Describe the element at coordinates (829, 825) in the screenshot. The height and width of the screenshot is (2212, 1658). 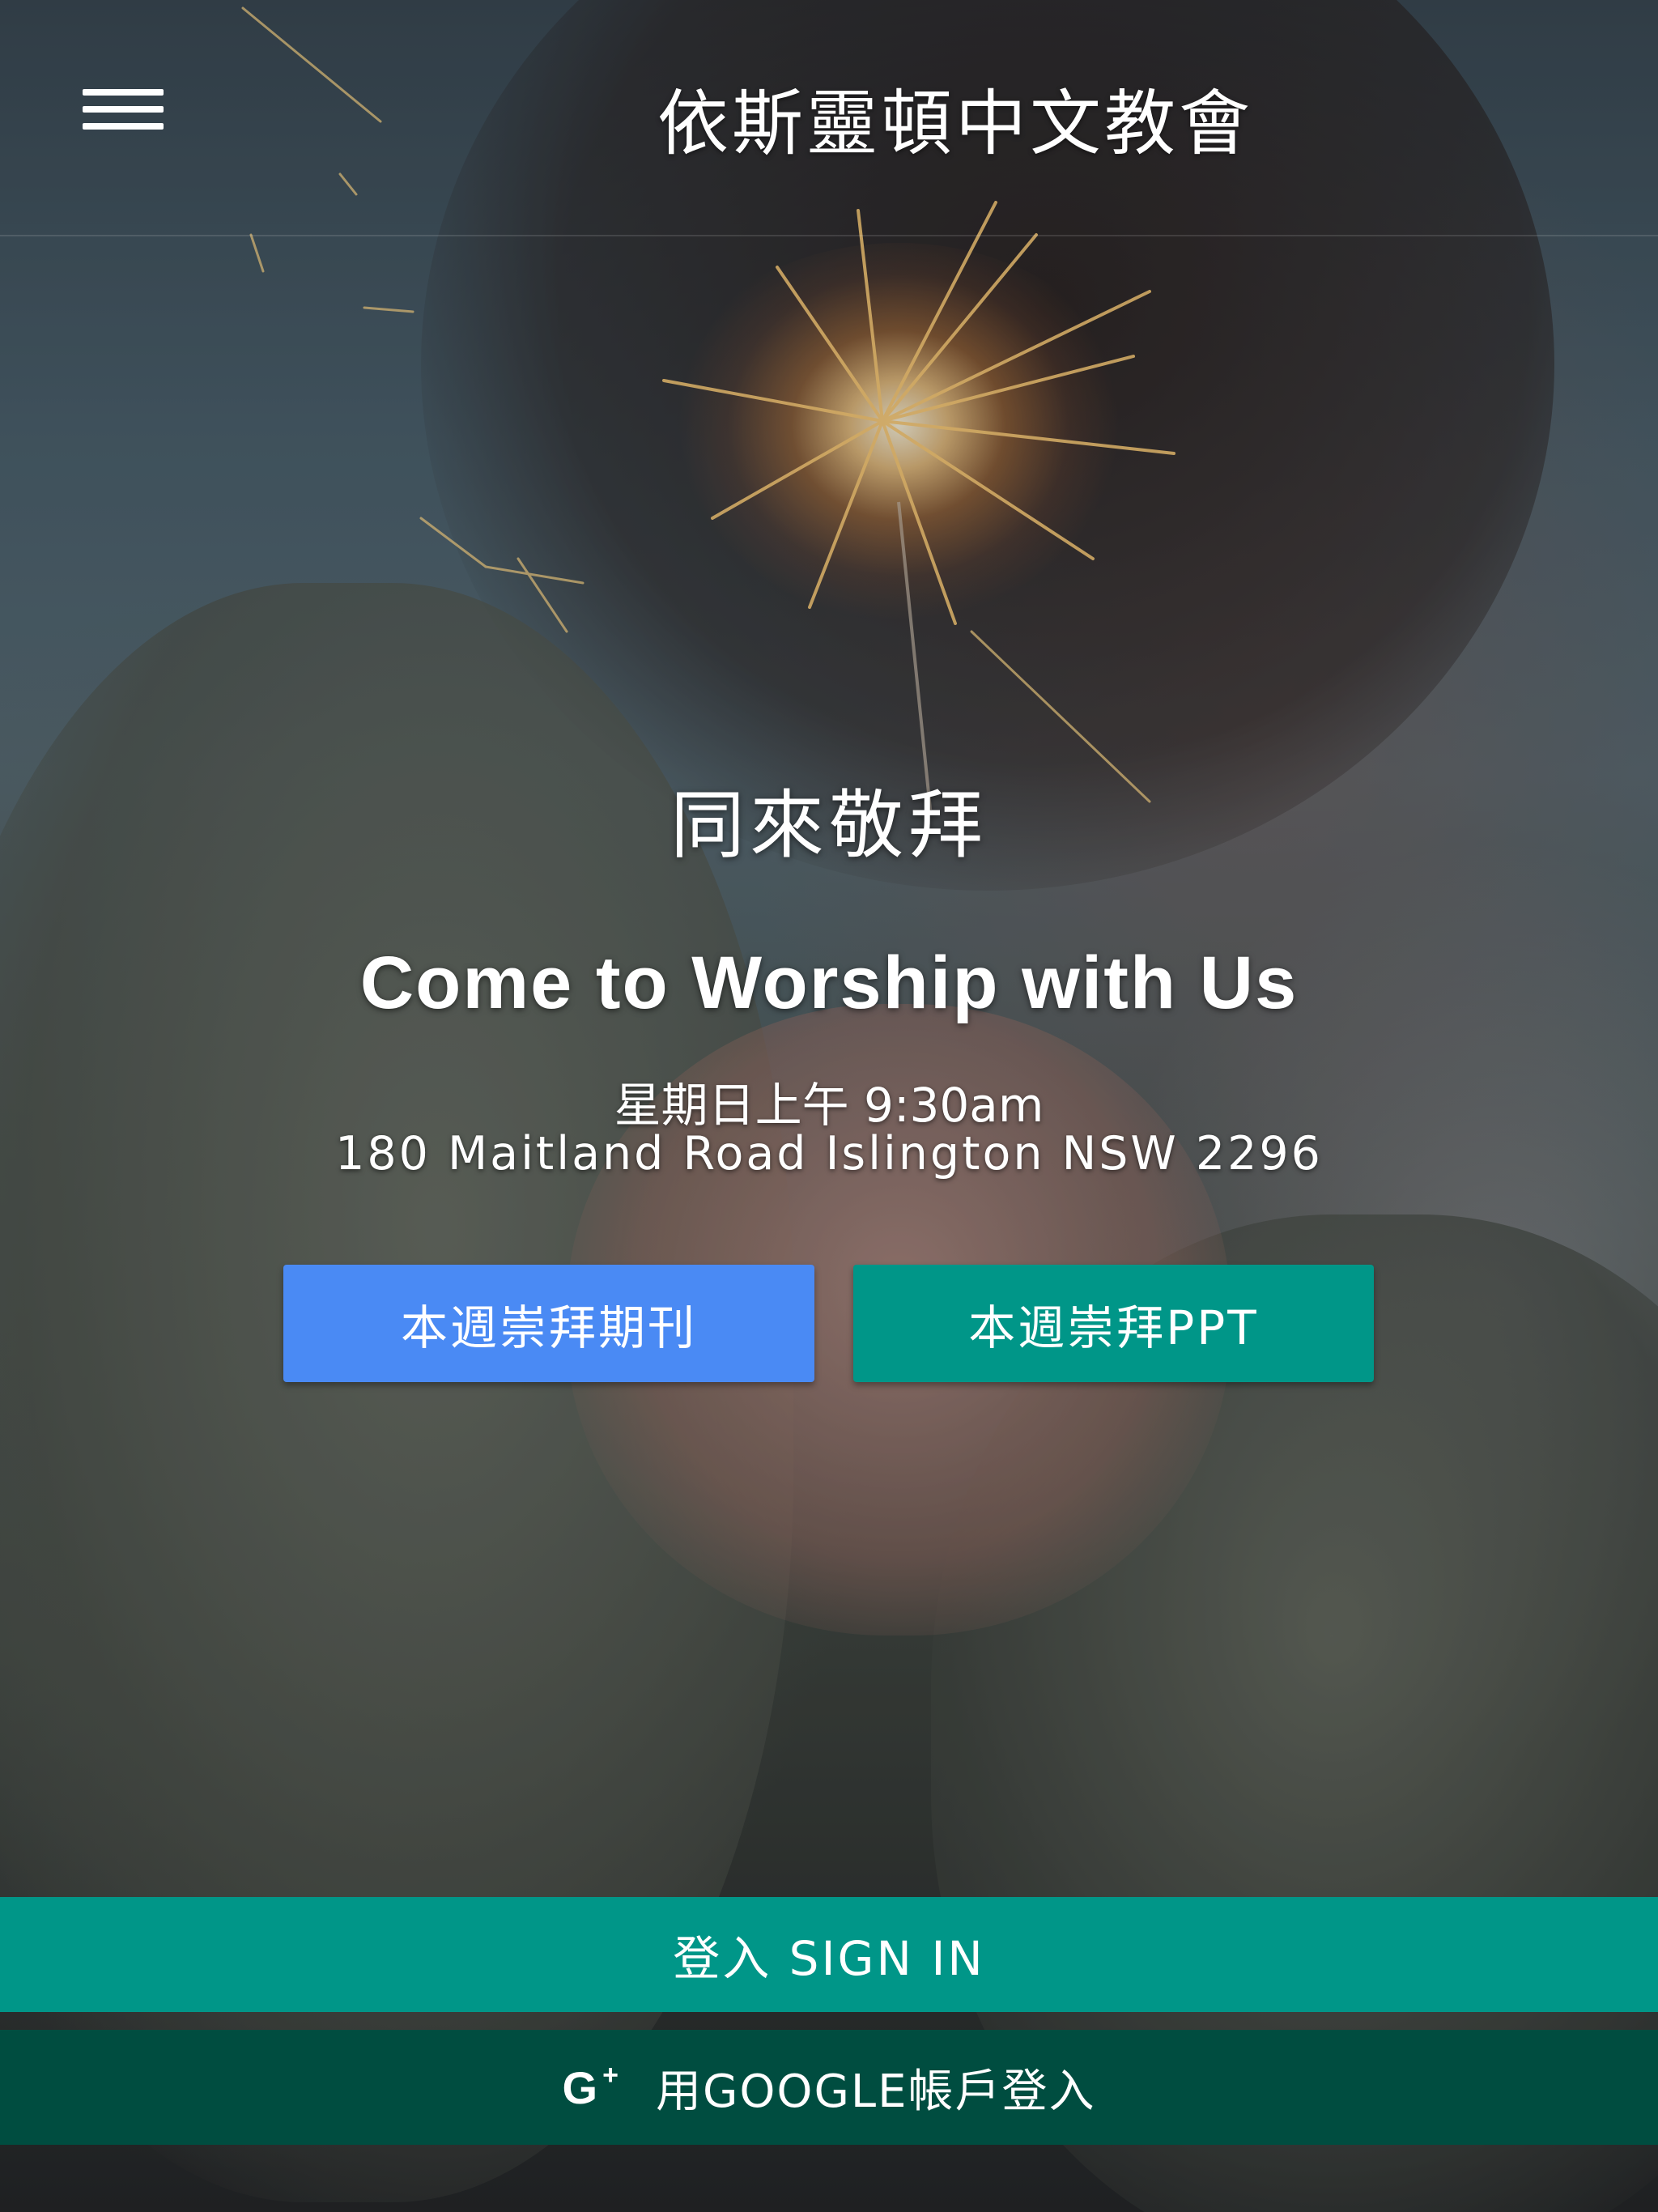
I see `hero-heading-chinese: 同來敬拜` at that location.